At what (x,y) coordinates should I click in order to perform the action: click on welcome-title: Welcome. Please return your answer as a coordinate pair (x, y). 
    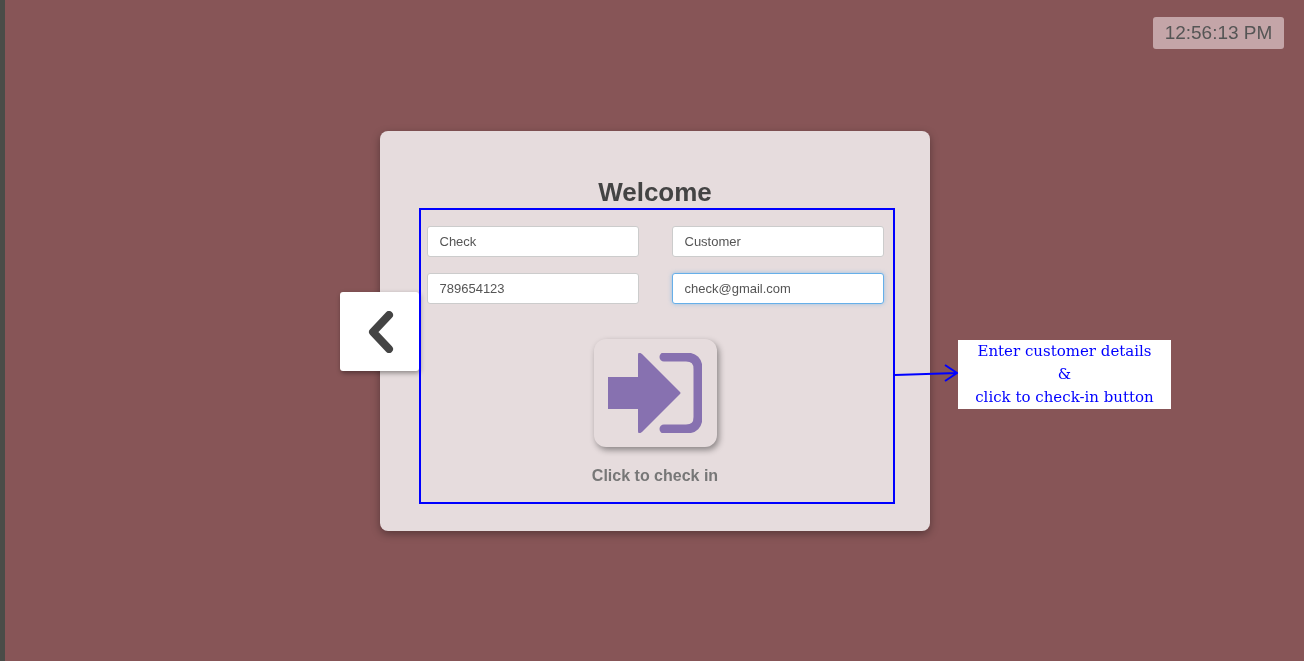
    Looking at the image, I should click on (655, 192).